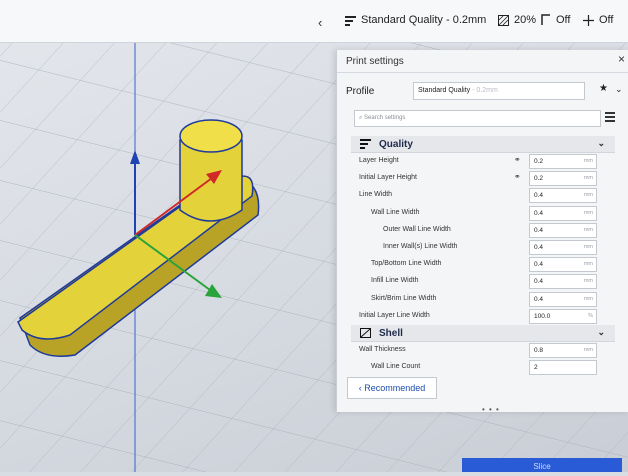 The height and width of the screenshot is (476, 628). Describe the element at coordinates (392, 388) in the screenshot. I see `recommended-button: ‹ Recommended` at that location.